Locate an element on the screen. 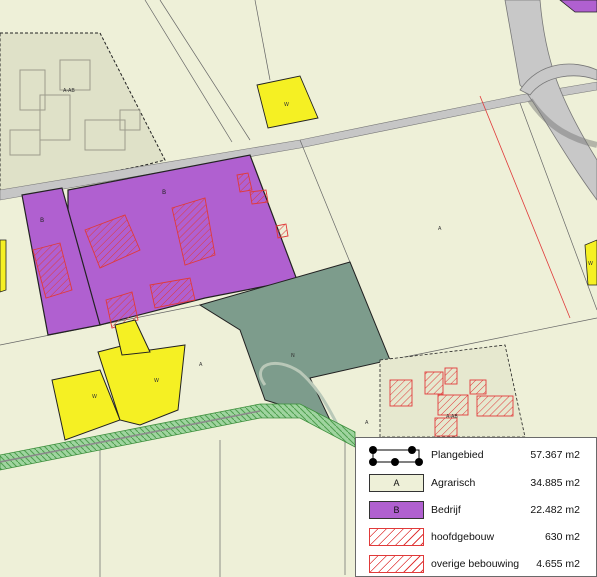  legend-label: Agrarisch is located at coordinates (453, 483).